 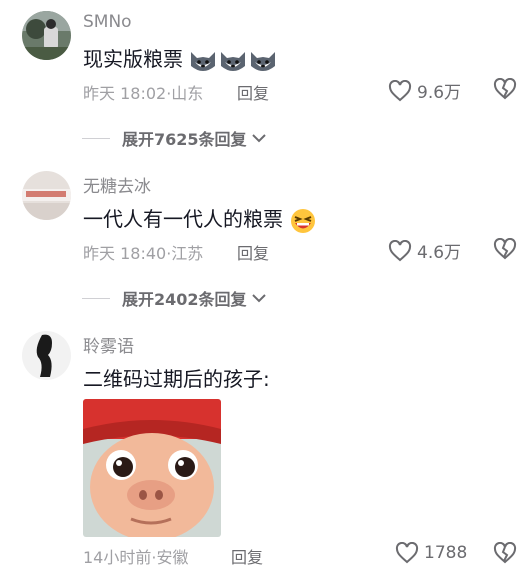 I want to click on like-button: 9.6万, so click(x=424, y=90).